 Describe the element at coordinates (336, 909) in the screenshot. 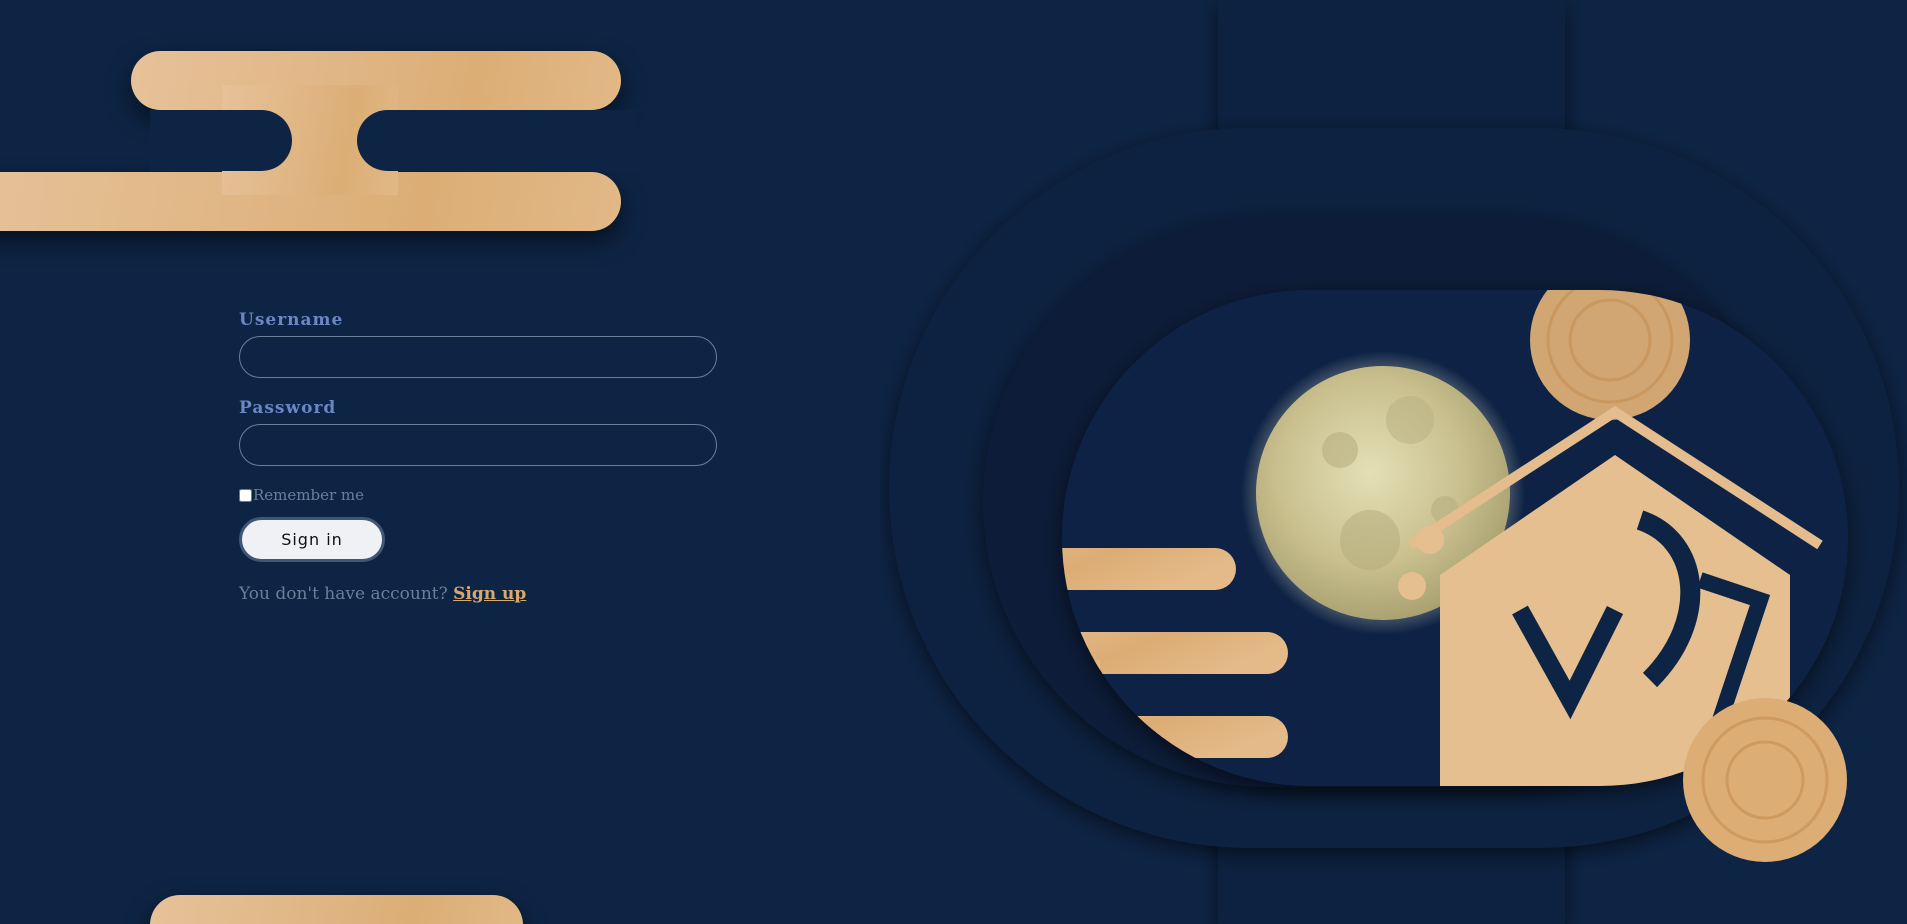

I see `cloud-decoration-bottom` at that location.